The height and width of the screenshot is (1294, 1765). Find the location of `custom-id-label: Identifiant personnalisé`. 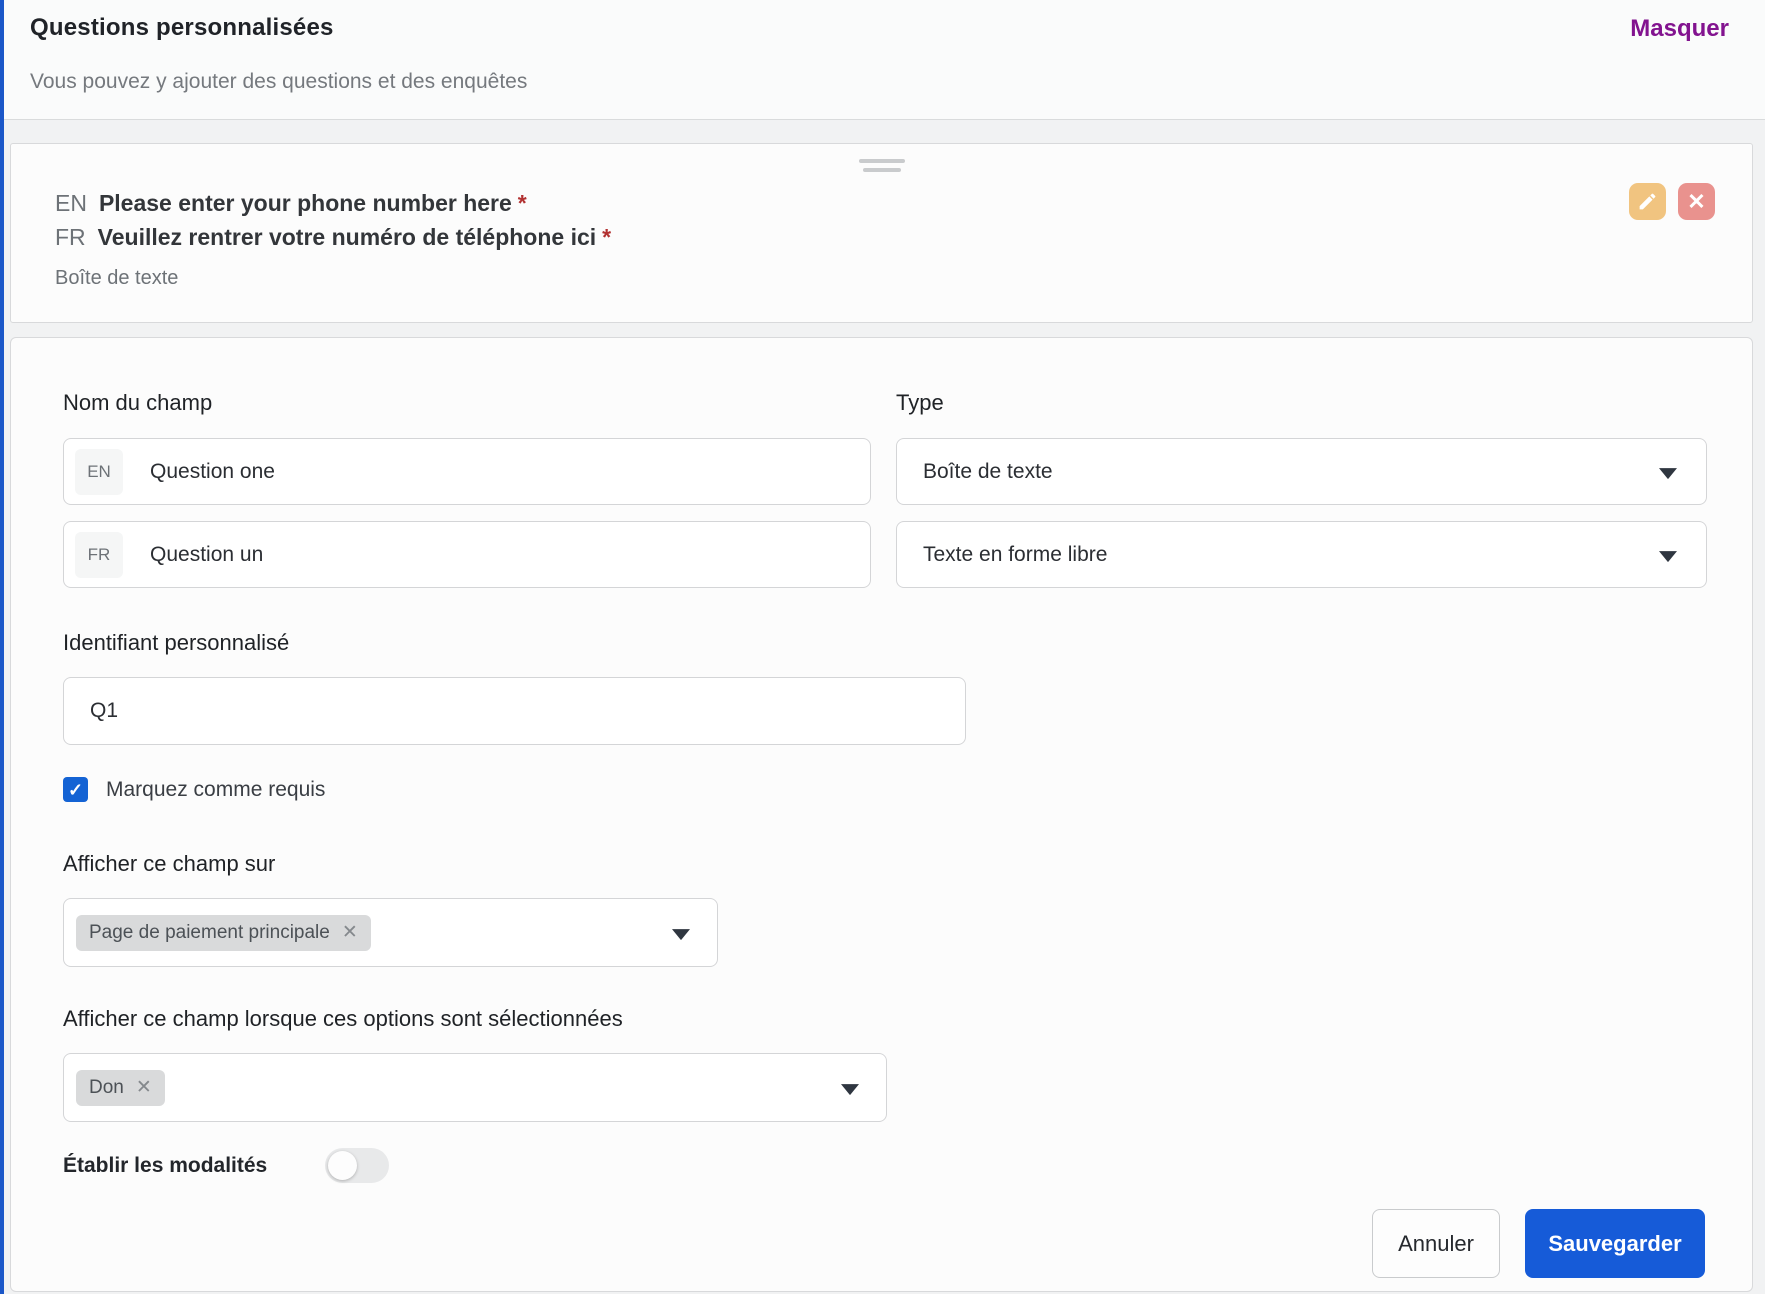

custom-id-label: Identifiant personnalisé is located at coordinates (176, 642).